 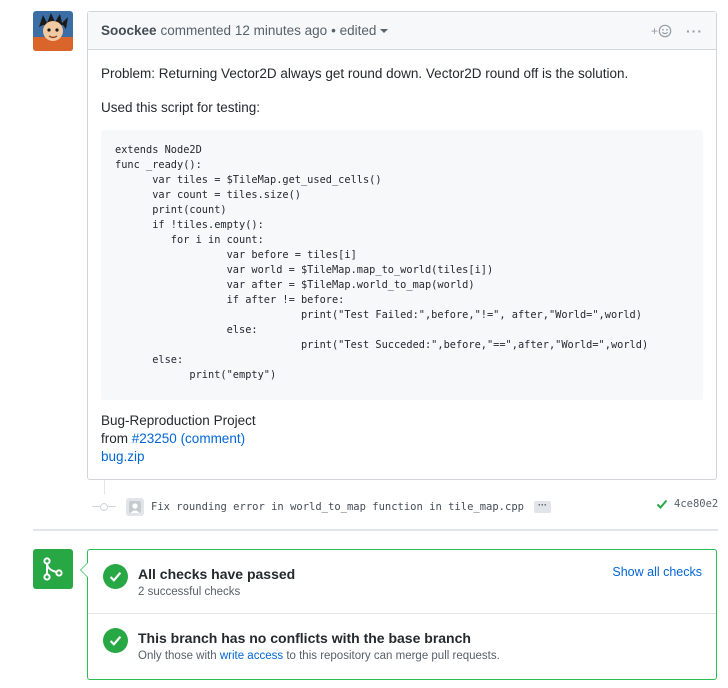 I want to click on comment-paragraph-script: Used this script for testing:, so click(x=181, y=107).